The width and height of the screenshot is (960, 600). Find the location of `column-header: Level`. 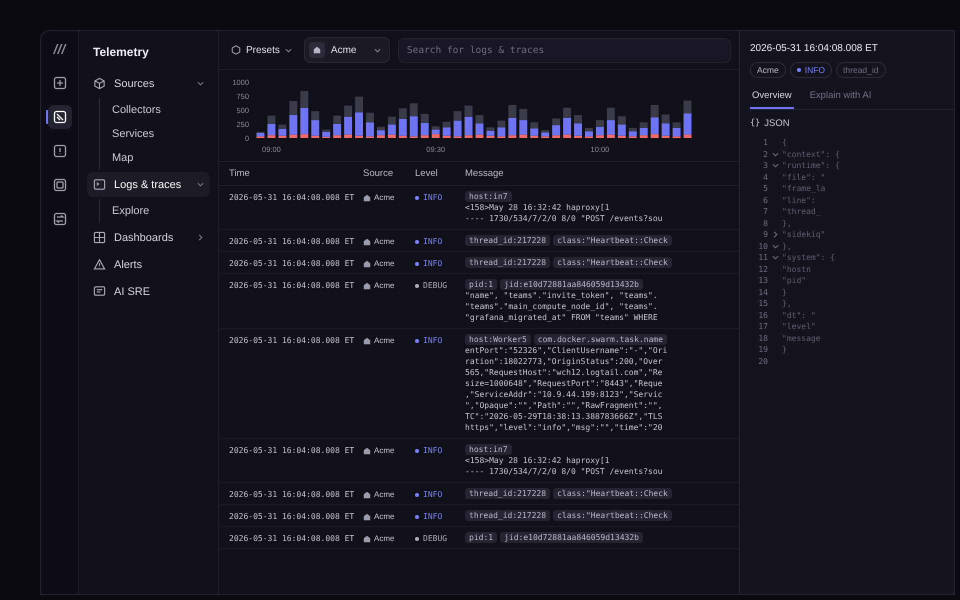

column-header: Level is located at coordinates (426, 173).